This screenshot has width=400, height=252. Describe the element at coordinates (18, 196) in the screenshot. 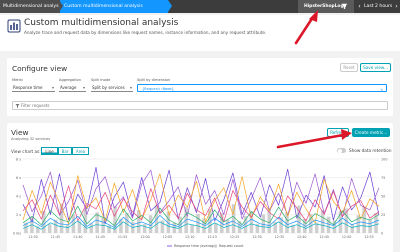

I see `y-tick-left: 4 s` at that location.